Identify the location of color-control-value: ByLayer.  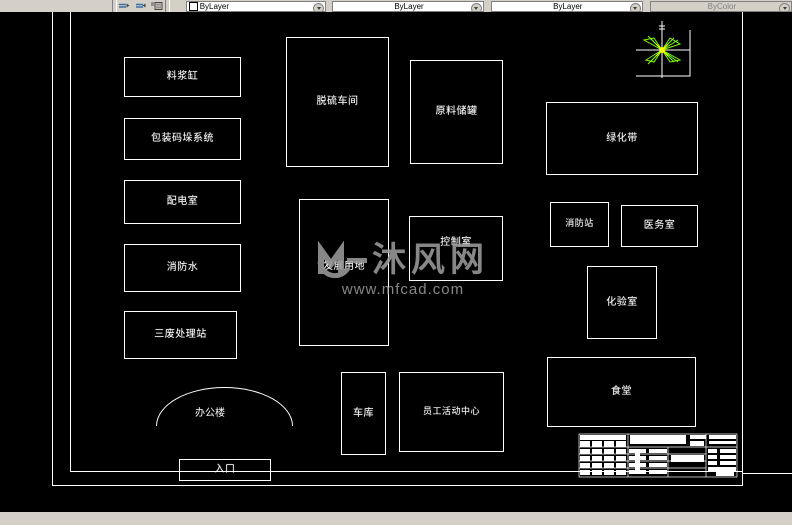
(214, 6).